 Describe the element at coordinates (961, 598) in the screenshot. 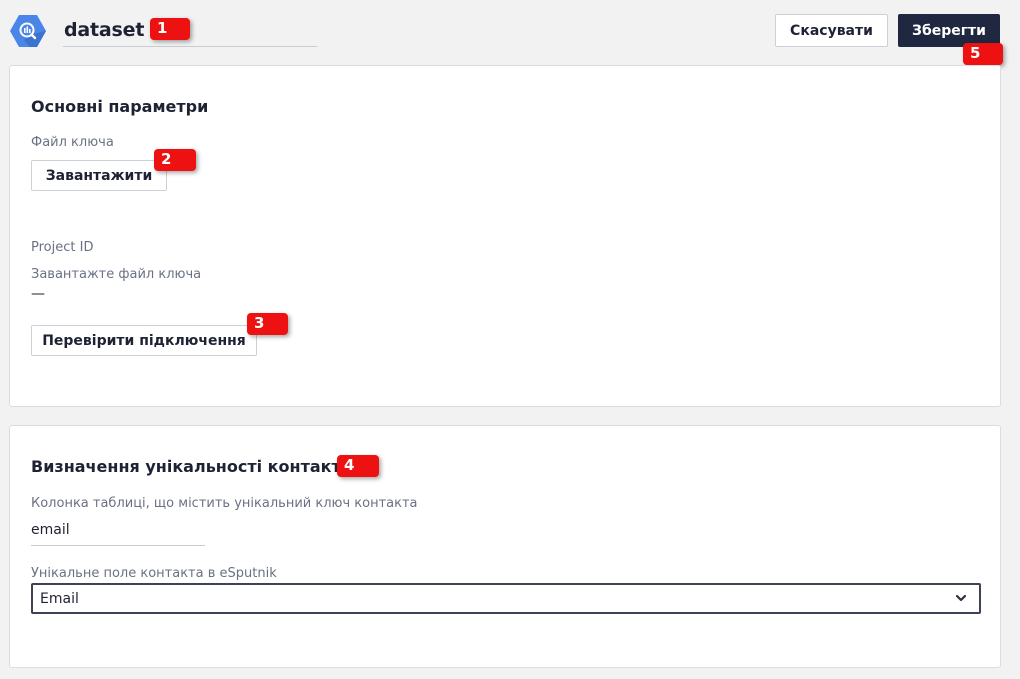

I see `chevron-down-icon` at that location.